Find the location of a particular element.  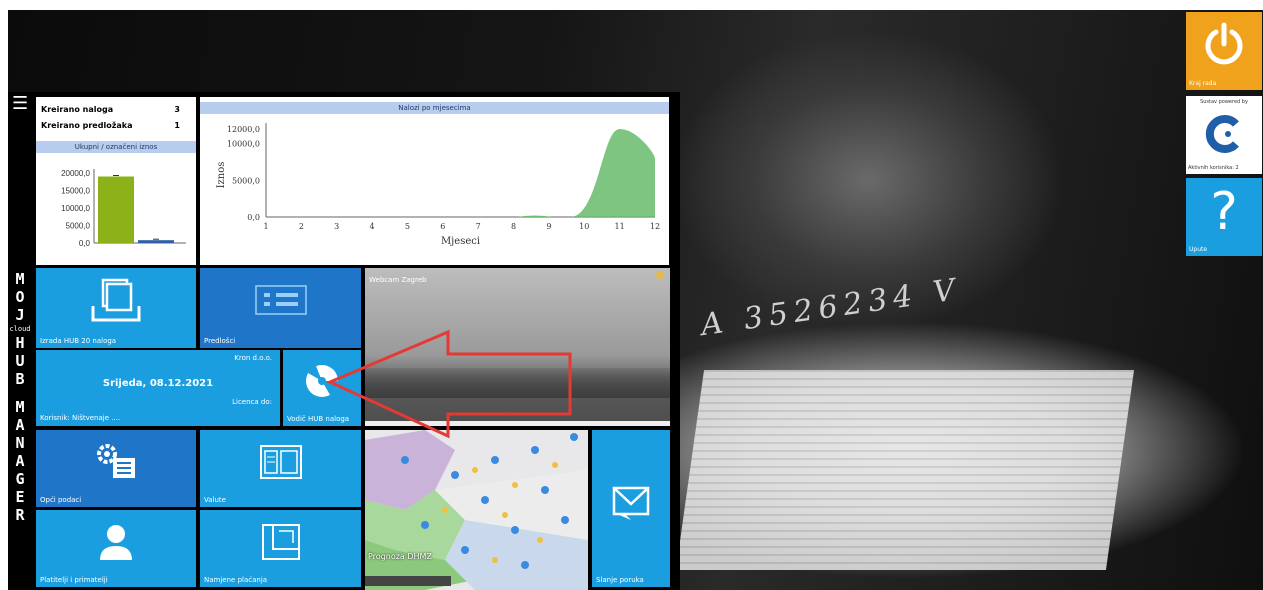

layout-icon is located at coordinates (280, 541).